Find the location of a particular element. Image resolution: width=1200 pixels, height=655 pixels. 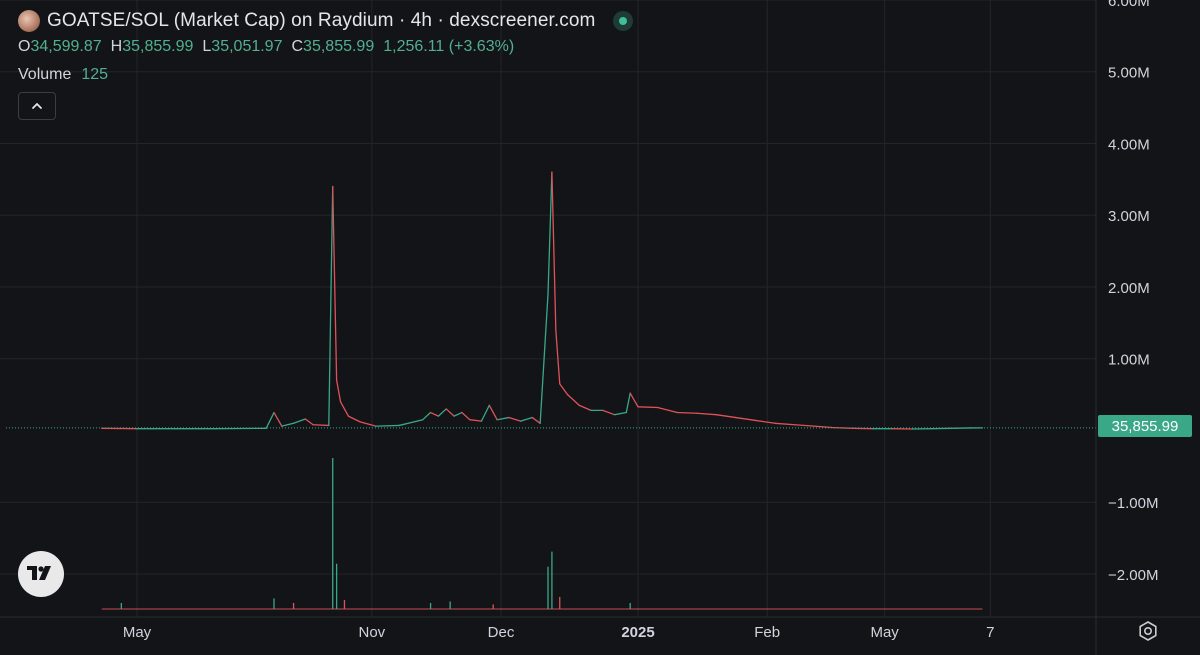

collapse-legend-button is located at coordinates (37, 106).